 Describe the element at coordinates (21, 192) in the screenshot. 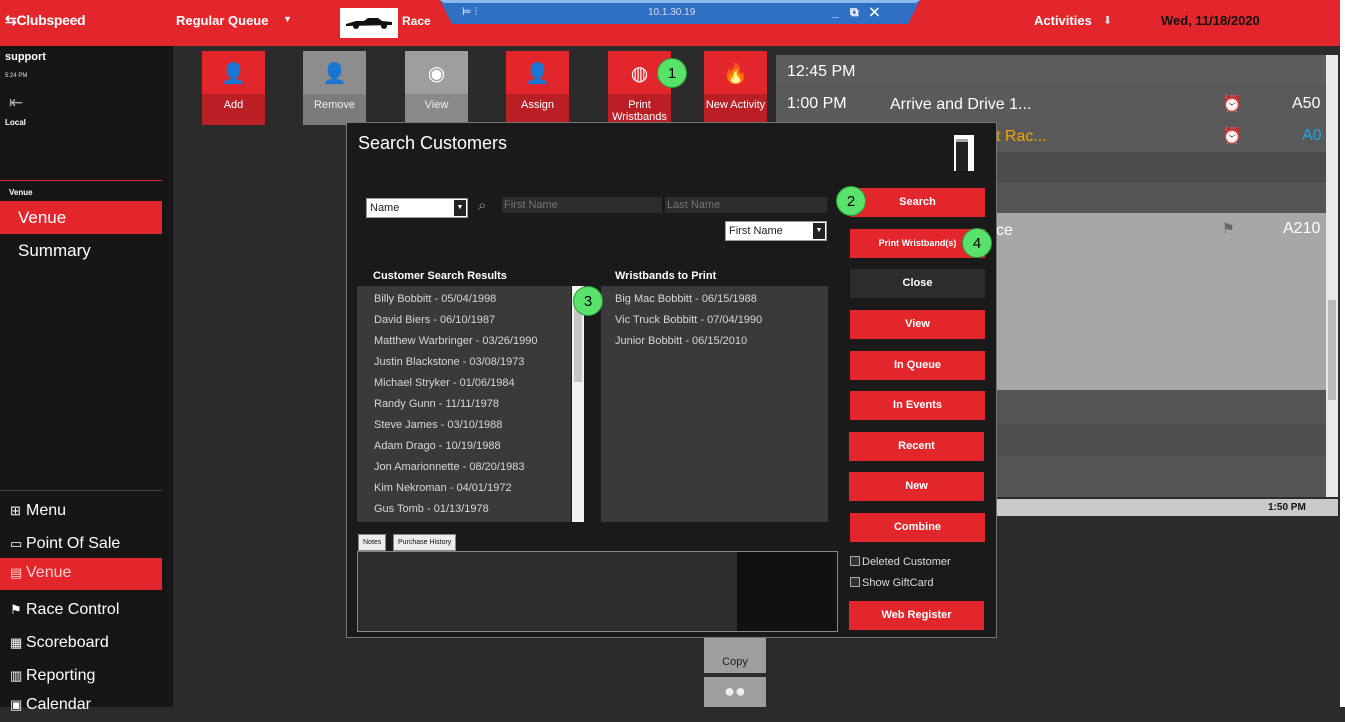

I see `section-header: Venue` at that location.